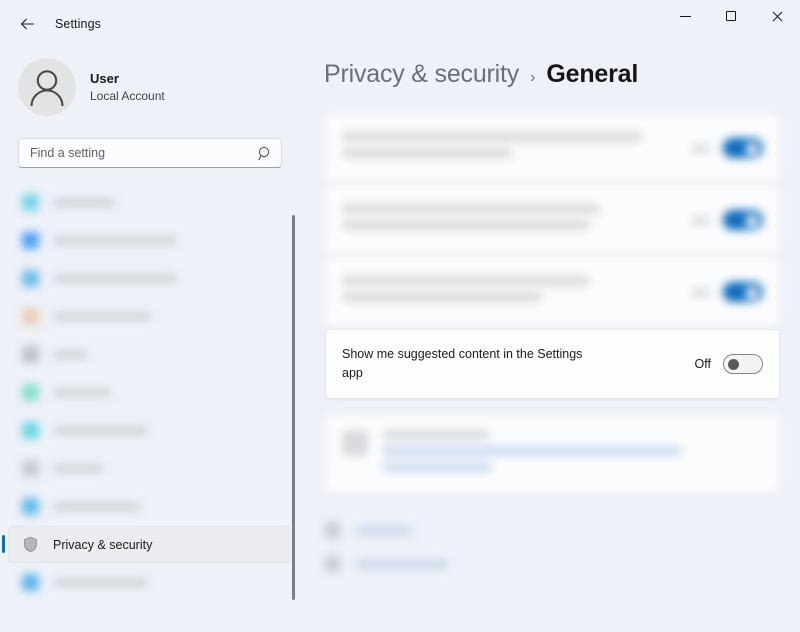 The image size is (800, 632). I want to click on profile-subtitle: Local Account, so click(127, 95).